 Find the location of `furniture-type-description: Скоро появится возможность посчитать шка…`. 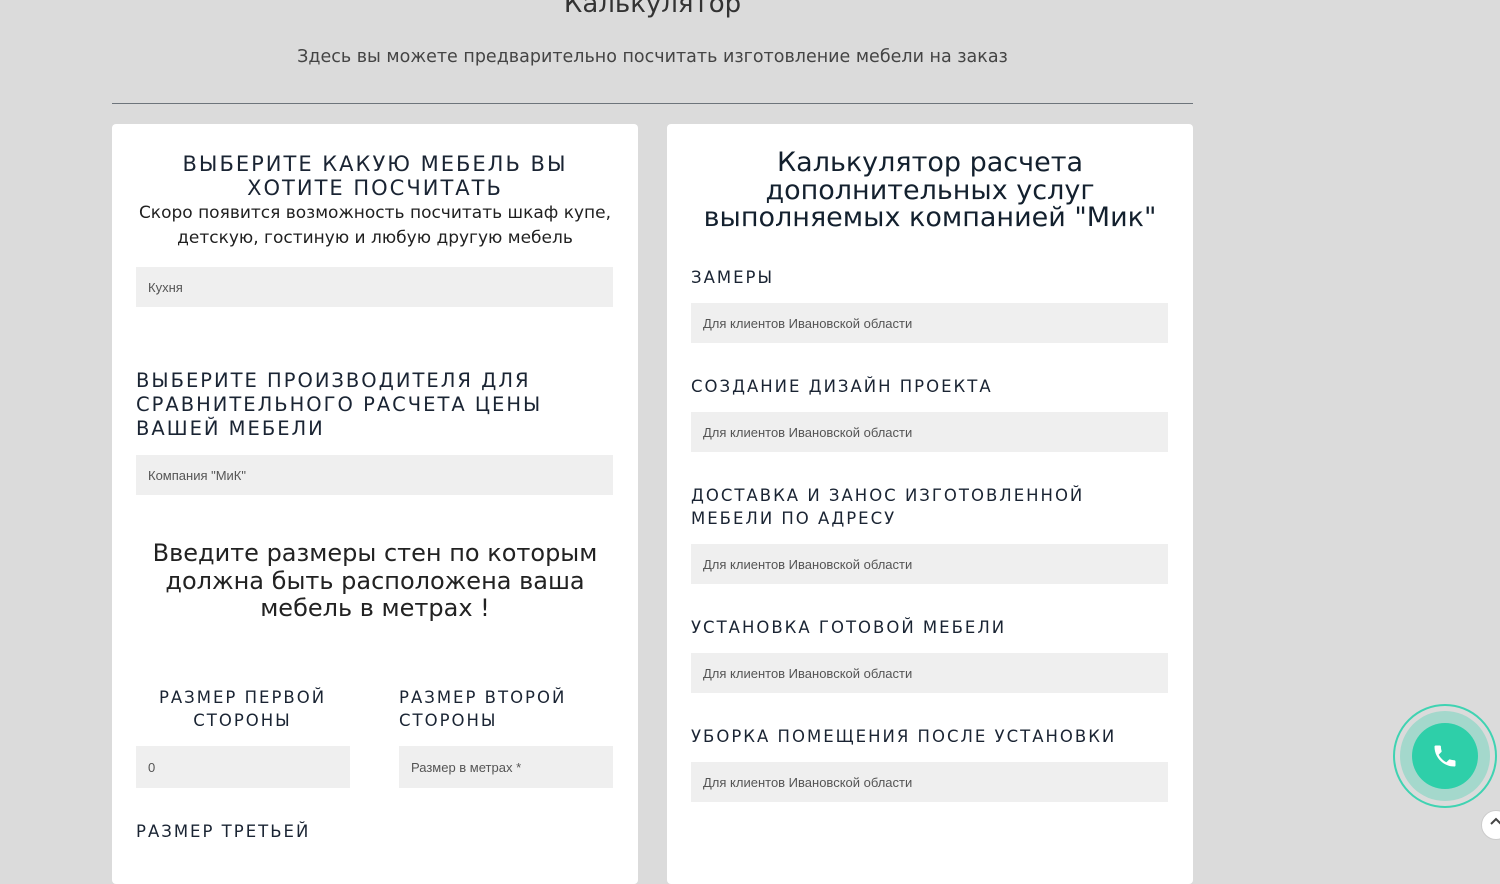

furniture-type-description: Скоро появится возможность посчитать шка… is located at coordinates (375, 225).